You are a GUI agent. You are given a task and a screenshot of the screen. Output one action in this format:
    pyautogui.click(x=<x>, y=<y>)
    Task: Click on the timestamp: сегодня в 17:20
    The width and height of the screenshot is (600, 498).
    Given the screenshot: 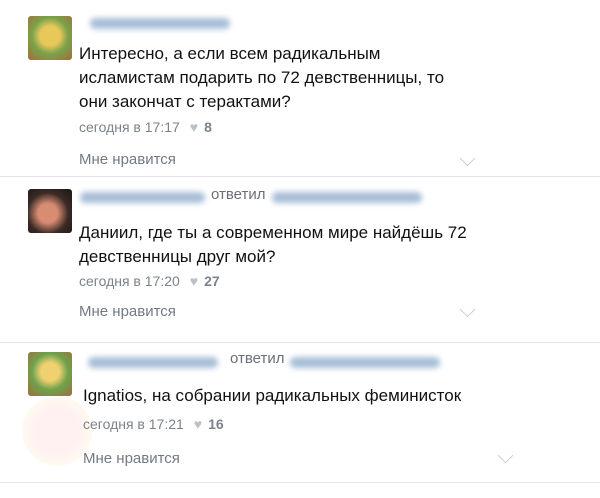 What is the action you would take?
    pyautogui.click(x=129, y=281)
    